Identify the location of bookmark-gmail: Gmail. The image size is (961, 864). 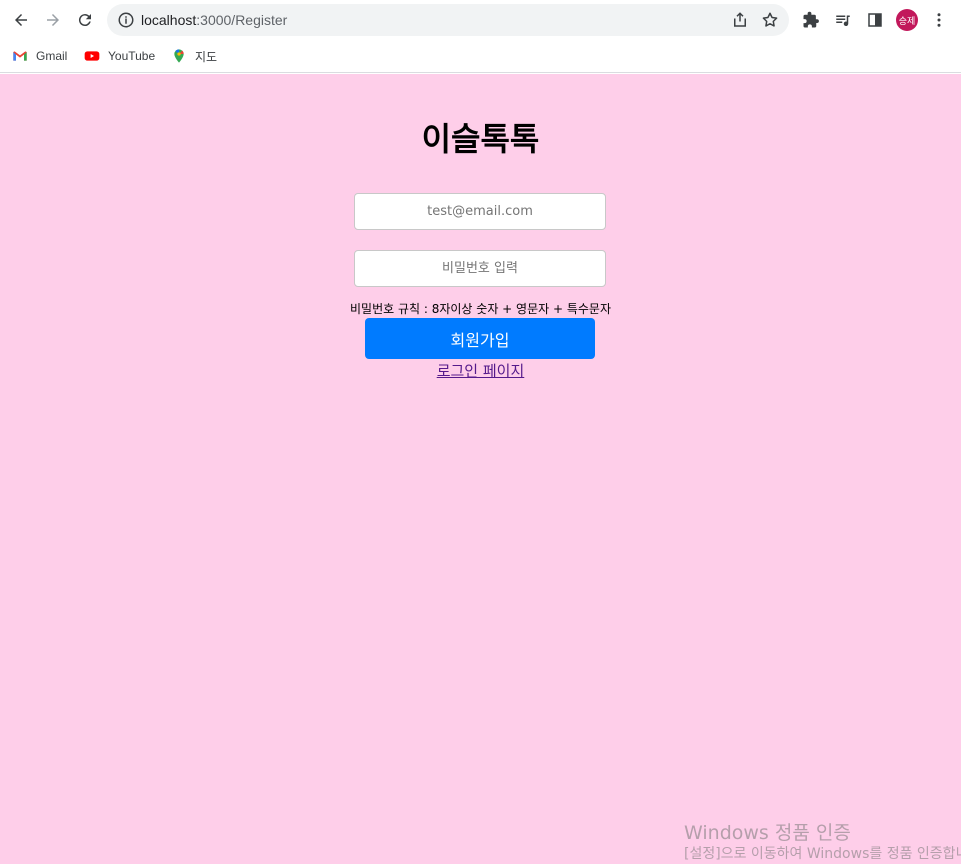
(39, 56).